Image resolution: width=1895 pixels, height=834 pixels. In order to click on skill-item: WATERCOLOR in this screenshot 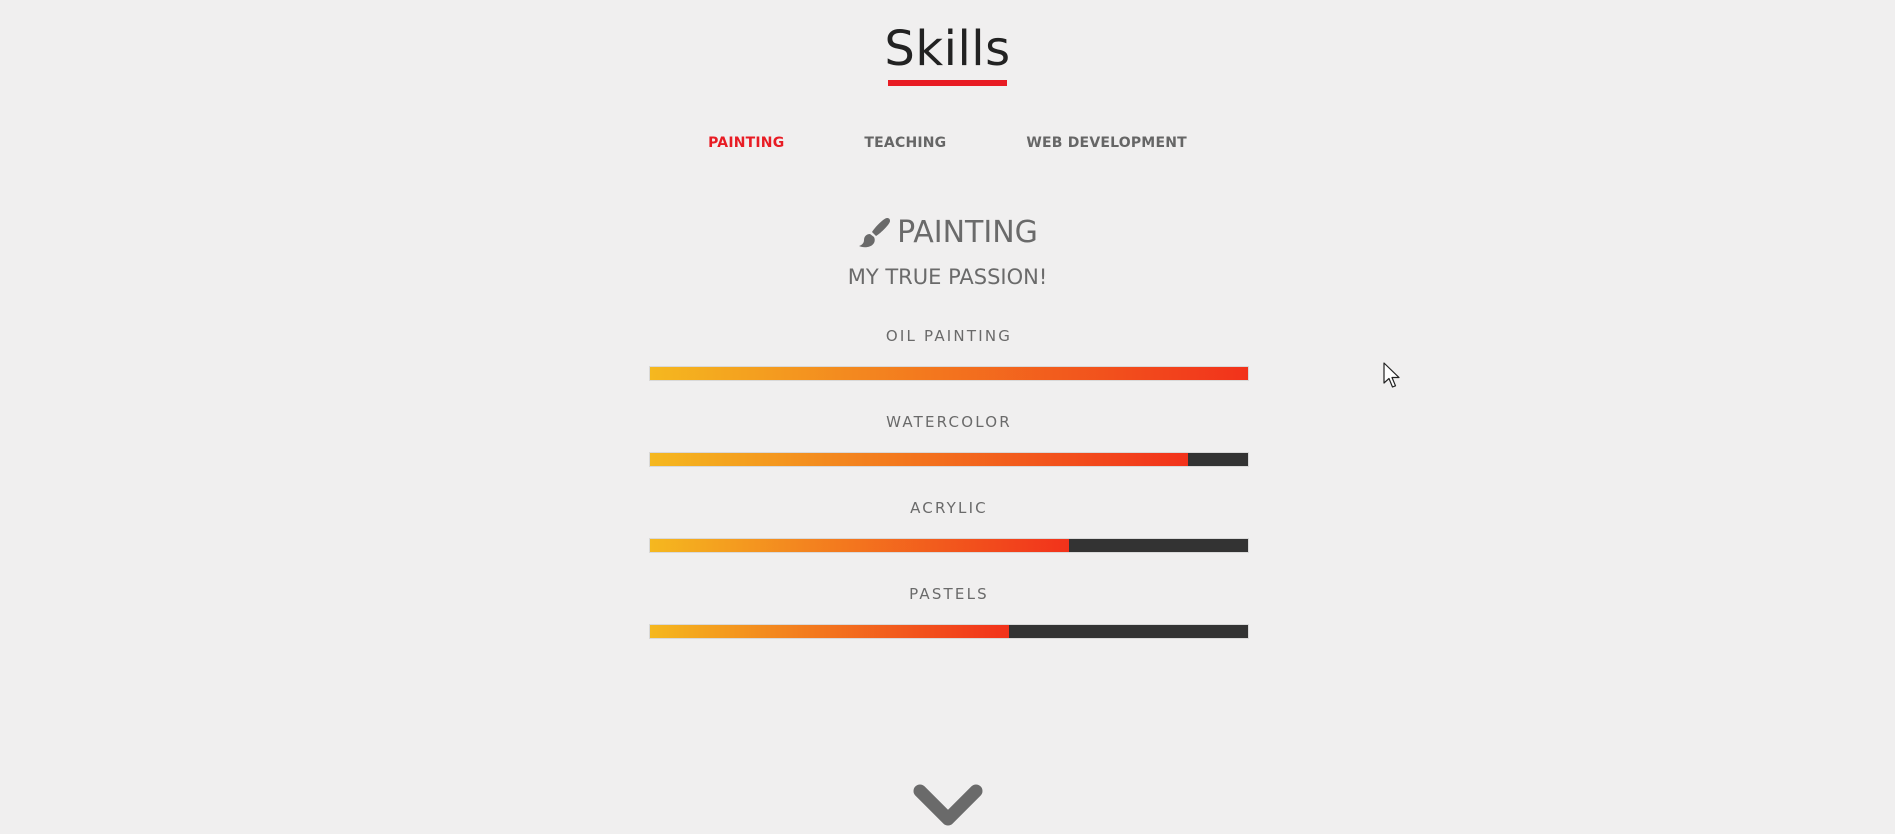, I will do `click(949, 455)`.